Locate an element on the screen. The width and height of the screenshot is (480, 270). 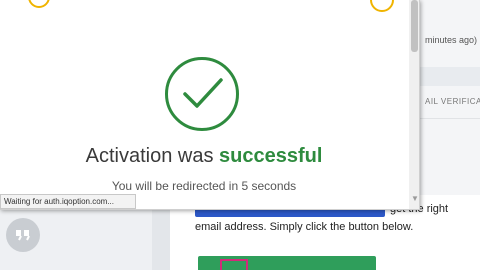
background-time-ago: minutes ago) is located at coordinates (451, 40).